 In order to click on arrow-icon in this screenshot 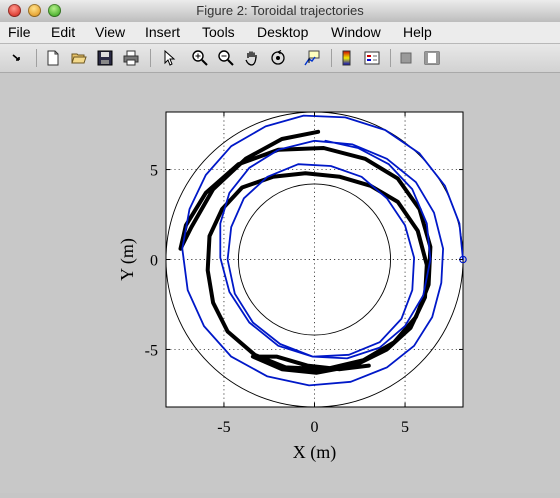, I will do `click(17, 58)`.